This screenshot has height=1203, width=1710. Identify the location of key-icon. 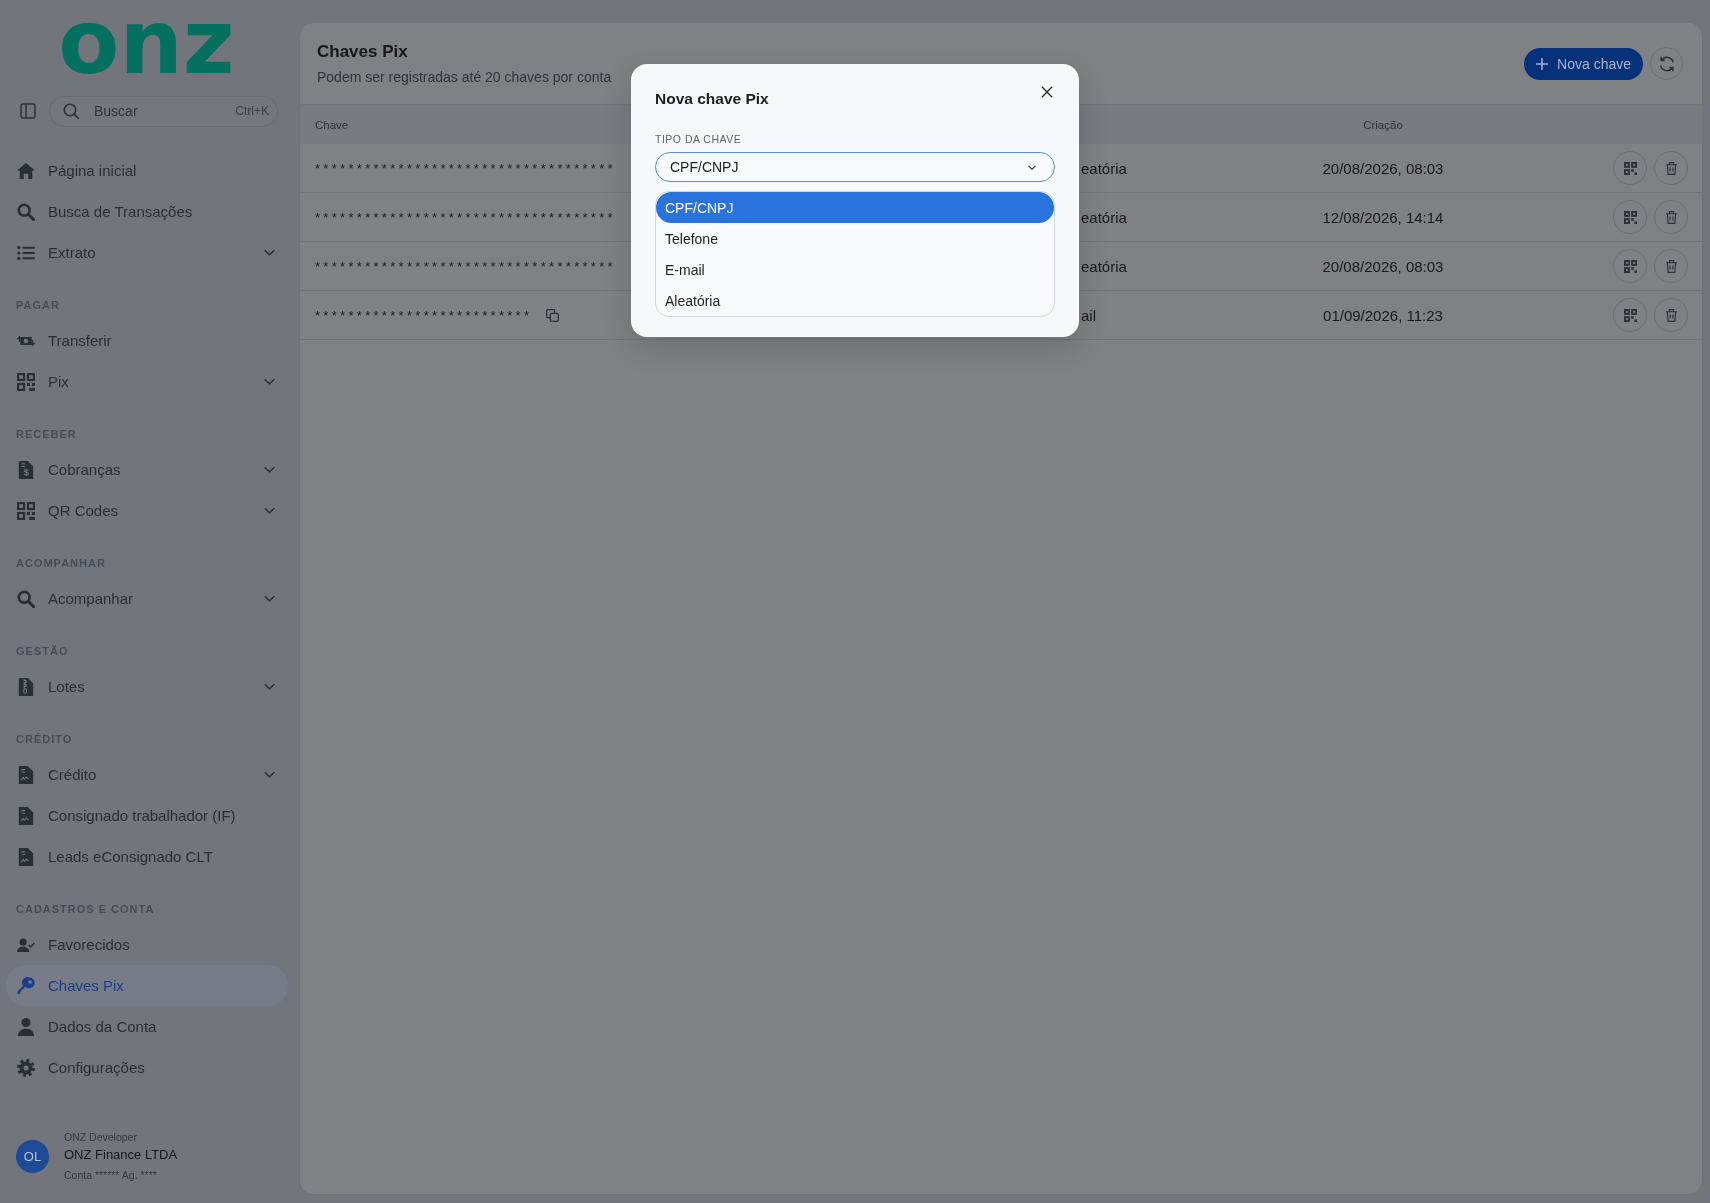
(26, 985).